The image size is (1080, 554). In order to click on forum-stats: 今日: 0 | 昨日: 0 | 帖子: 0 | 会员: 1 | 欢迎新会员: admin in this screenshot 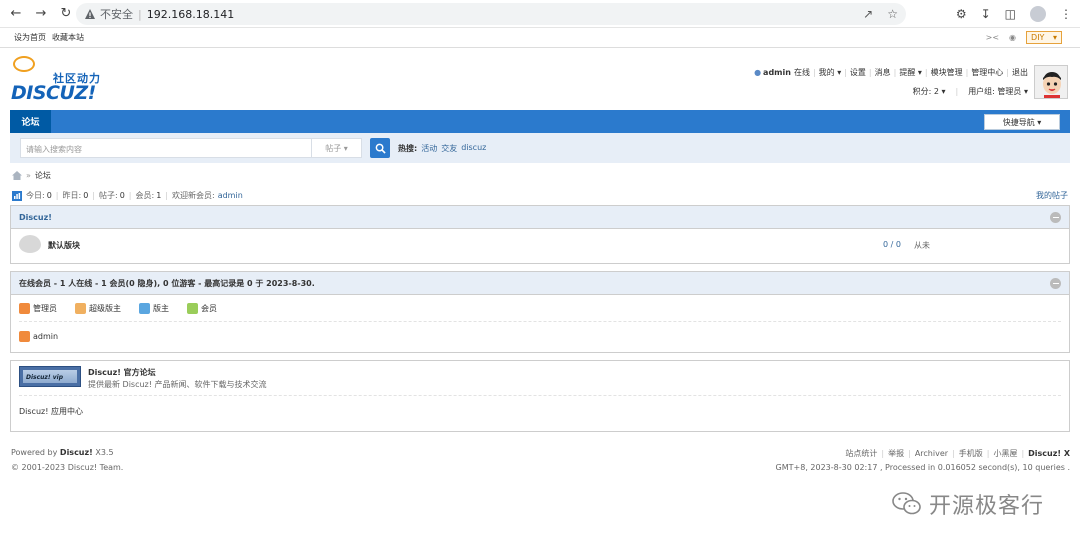, I will do `click(127, 195)`.